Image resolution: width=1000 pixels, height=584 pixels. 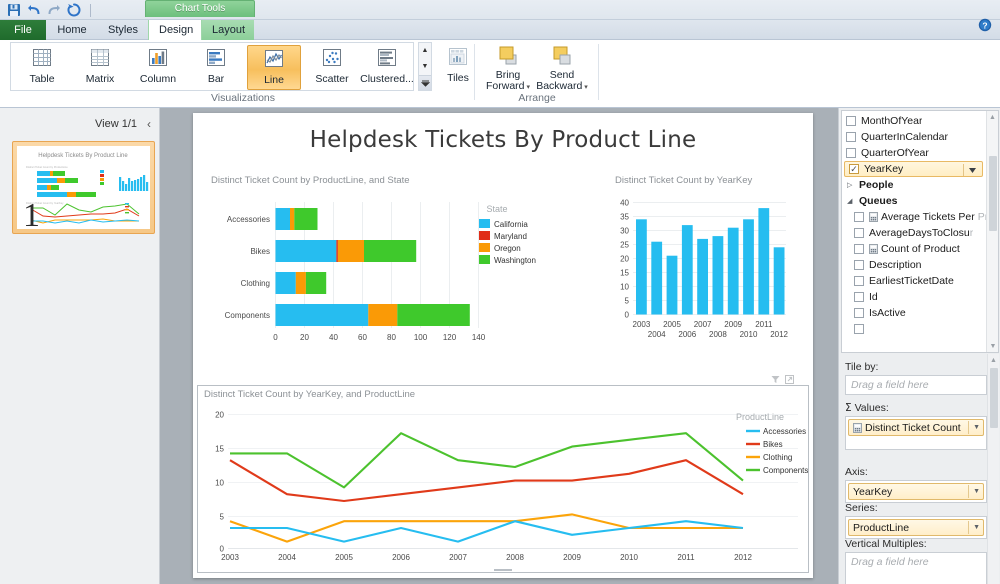 What do you see at coordinates (914, 201) in the screenshot?
I see `field-group-queues: ◢ Queues` at bounding box center [914, 201].